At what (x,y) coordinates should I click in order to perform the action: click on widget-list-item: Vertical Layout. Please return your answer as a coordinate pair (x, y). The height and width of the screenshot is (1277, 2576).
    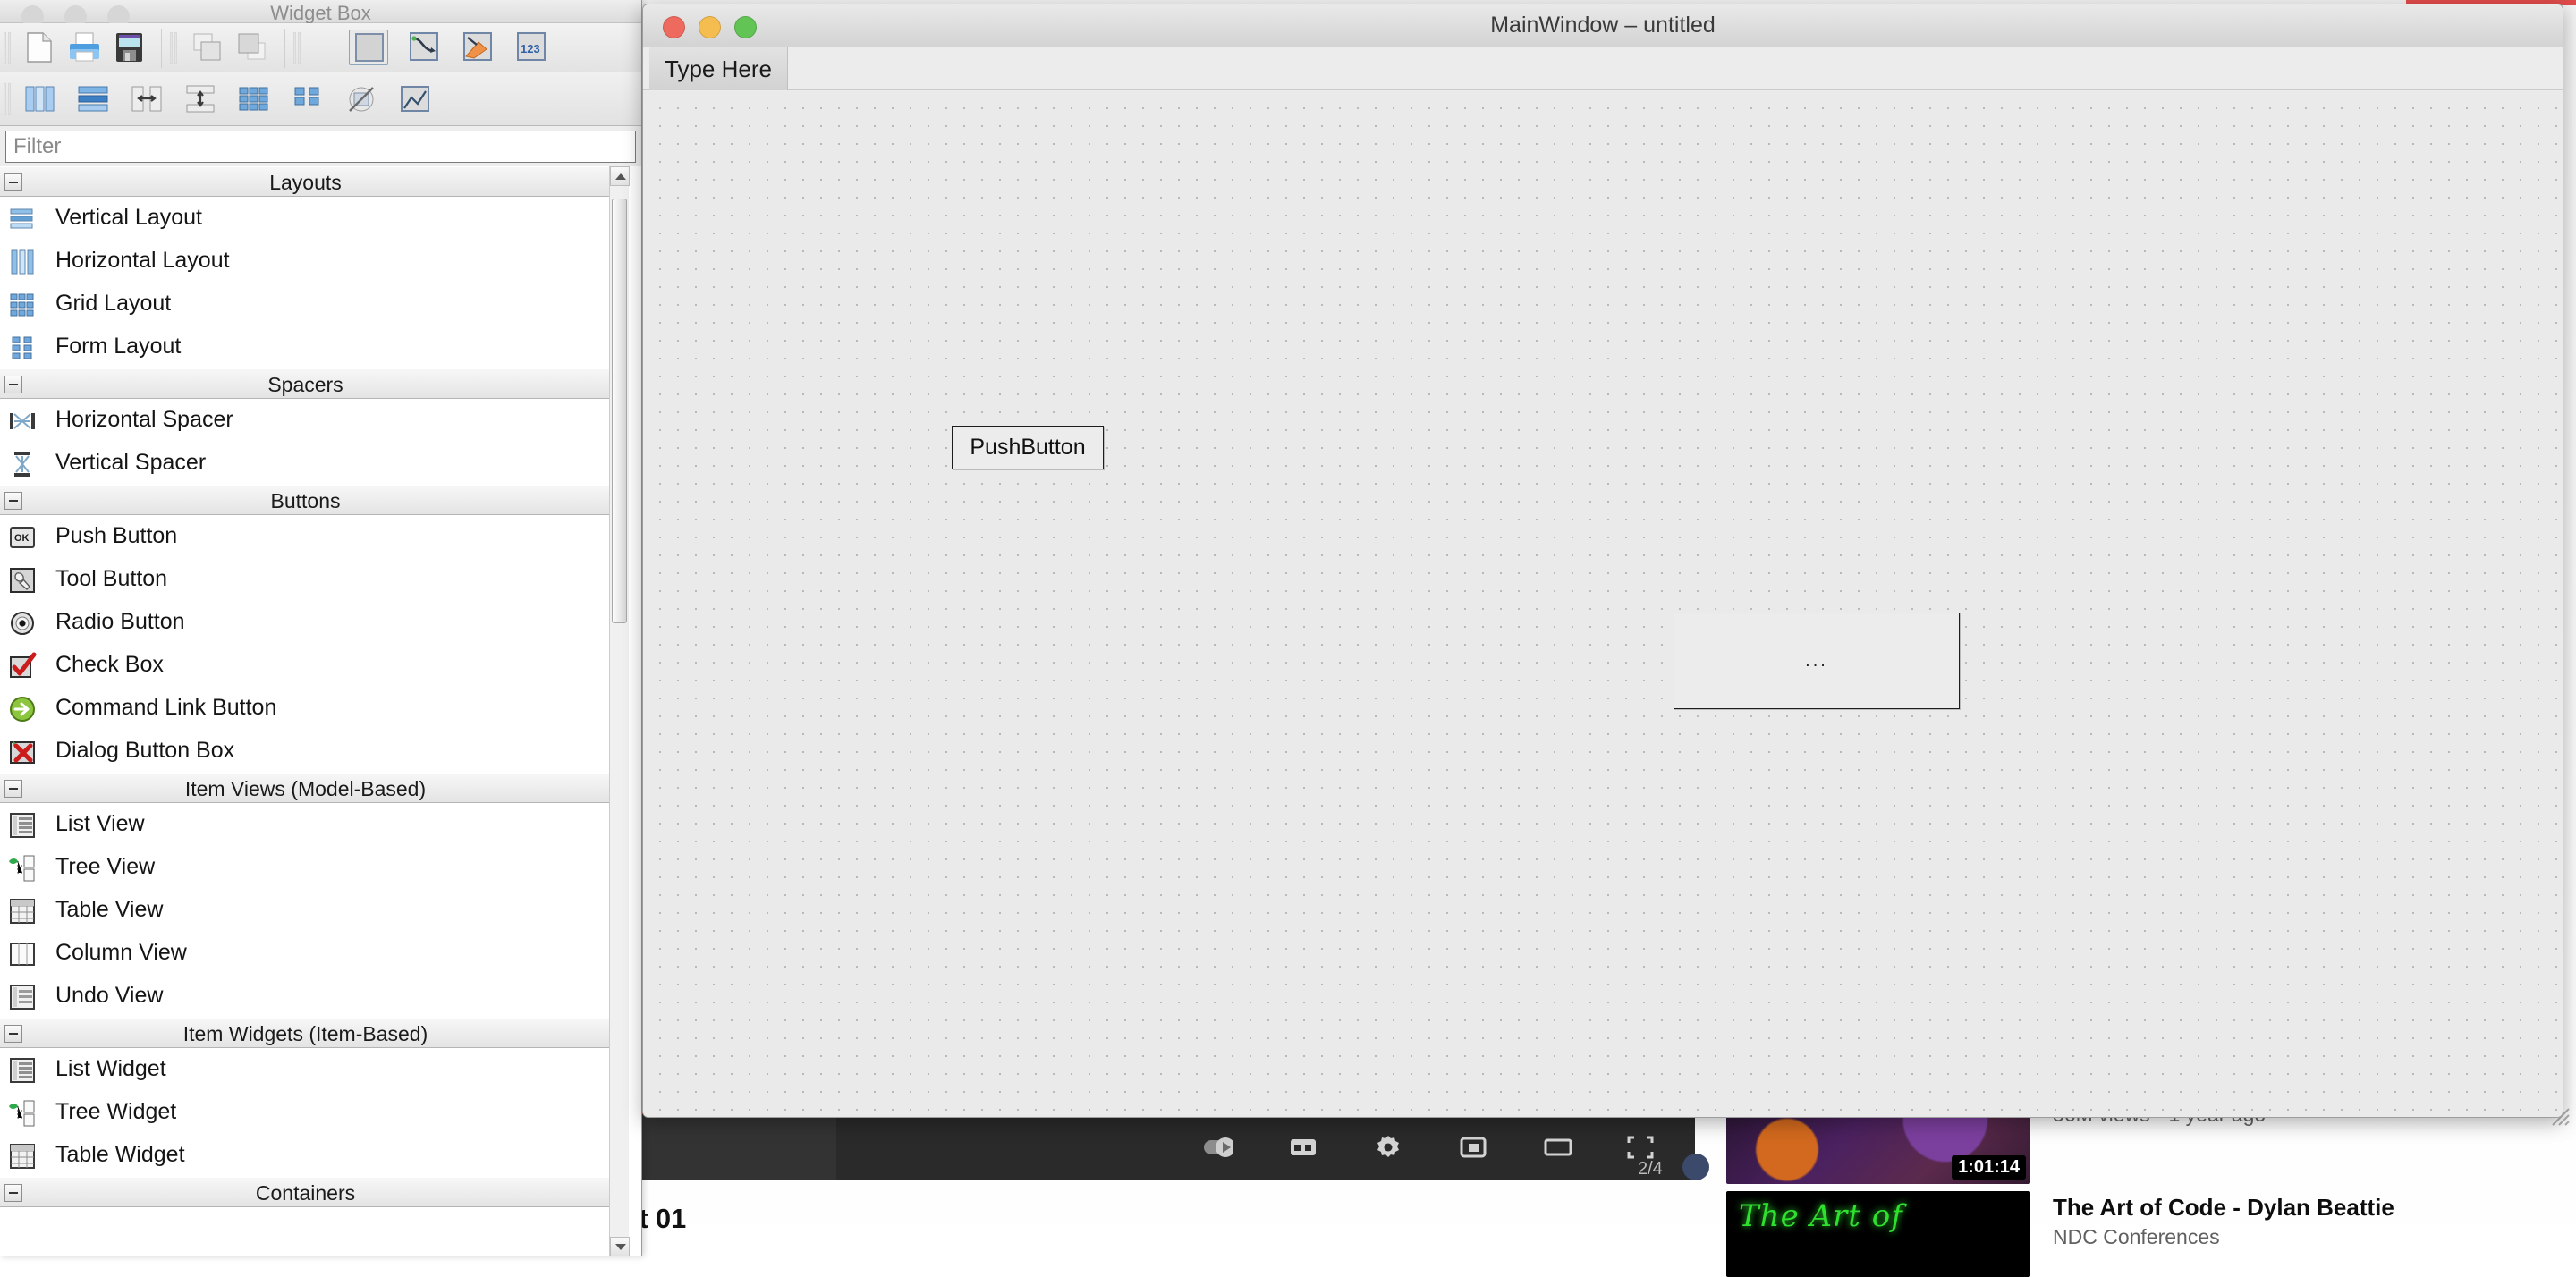
    Looking at the image, I should click on (305, 218).